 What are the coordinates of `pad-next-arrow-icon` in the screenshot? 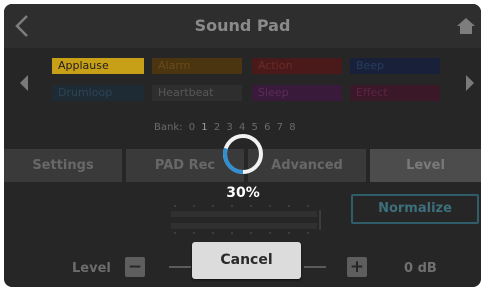 It's located at (470, 83).